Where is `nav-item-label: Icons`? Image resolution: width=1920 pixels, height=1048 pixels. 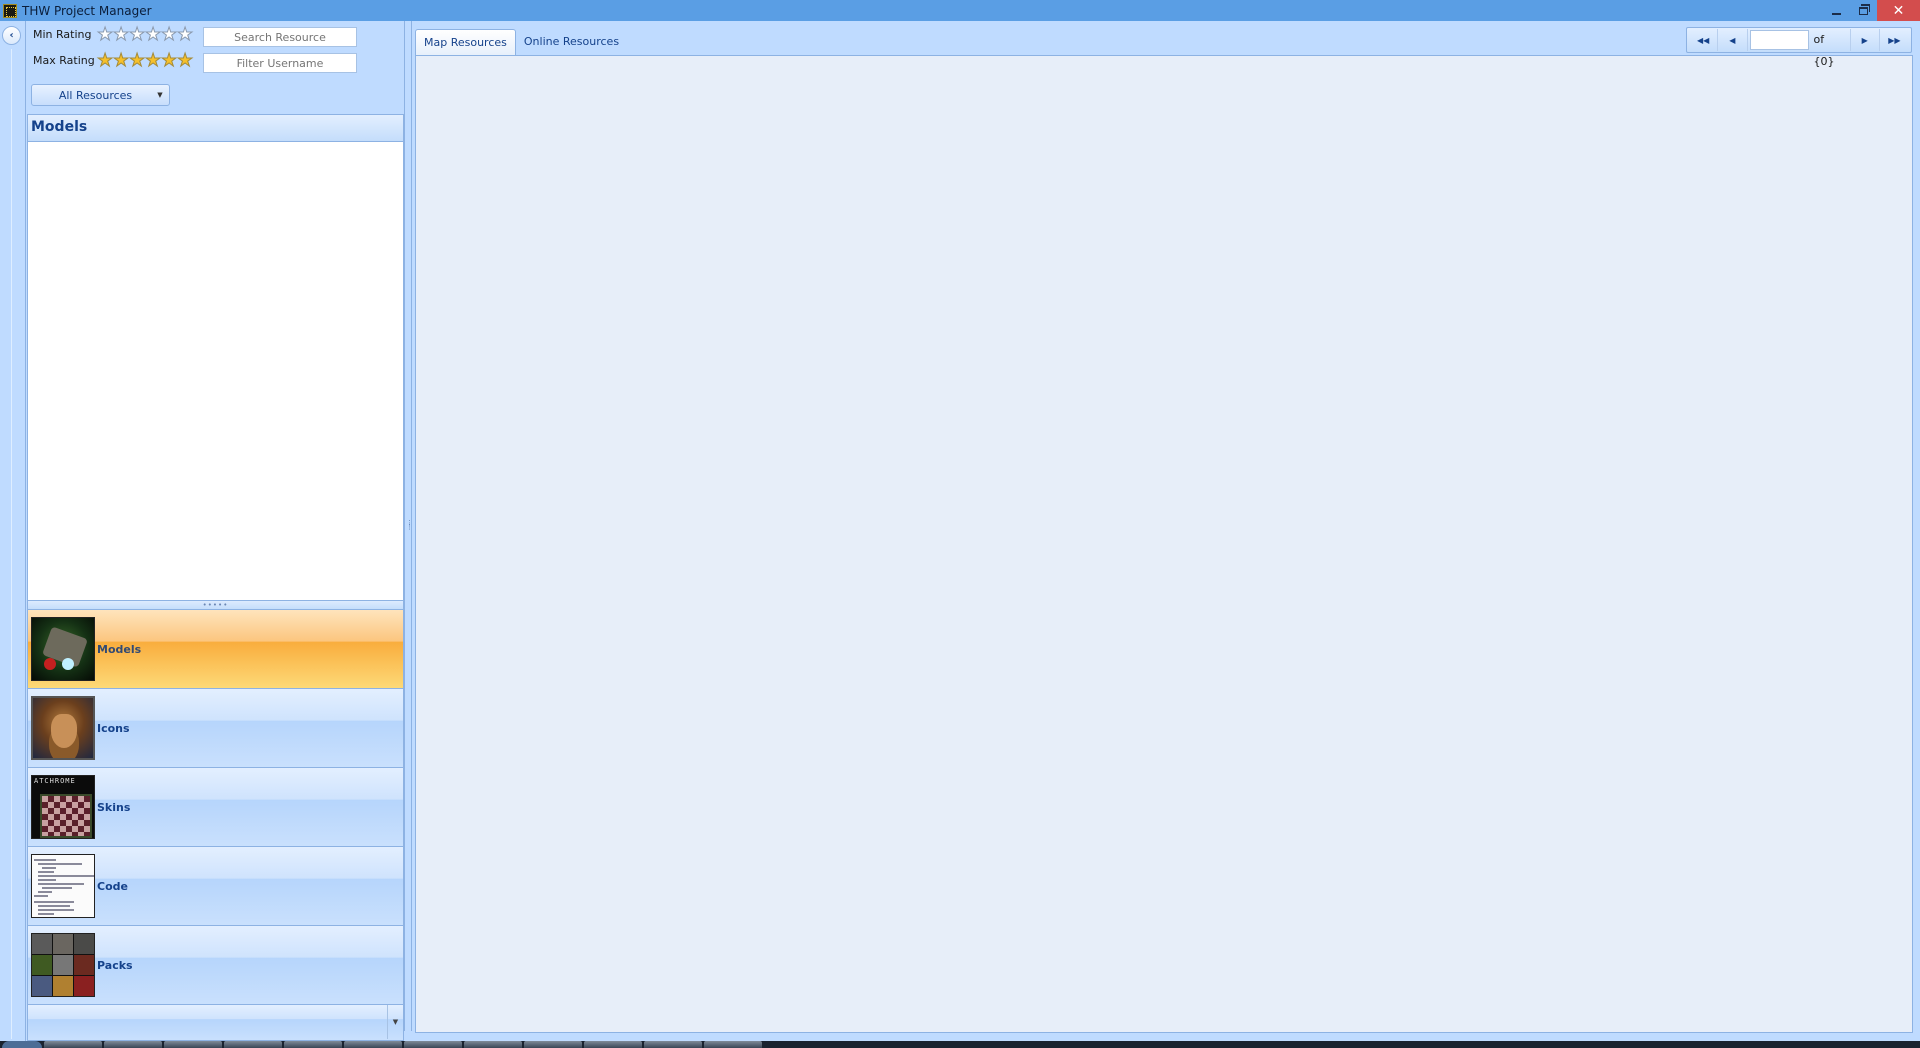 nav-item-label: Icons is located at coordinates (113, 728).